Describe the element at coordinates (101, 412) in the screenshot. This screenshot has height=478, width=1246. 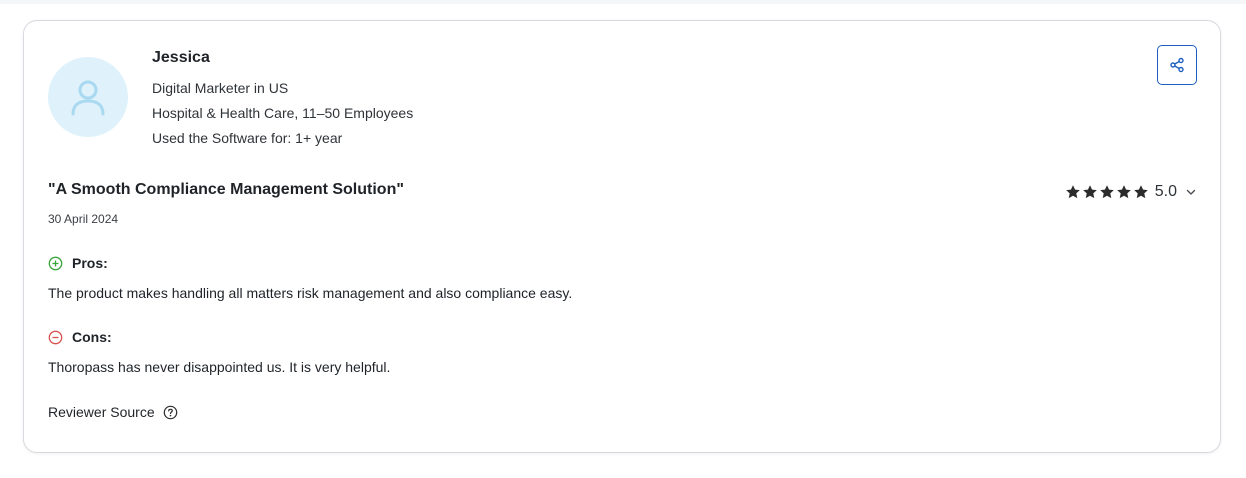
I see `reviewer-source-label: Reviewer Source` at that location.